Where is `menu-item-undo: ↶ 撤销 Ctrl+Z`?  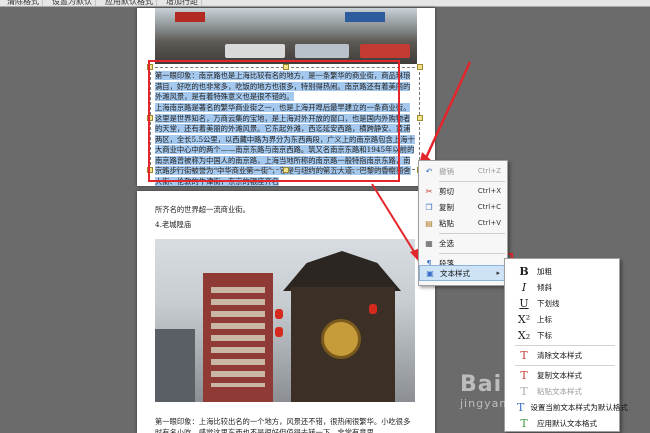 menu-item-undo: ↶ 撤销 Ctrl+Z is located at coordinates (463, 171).